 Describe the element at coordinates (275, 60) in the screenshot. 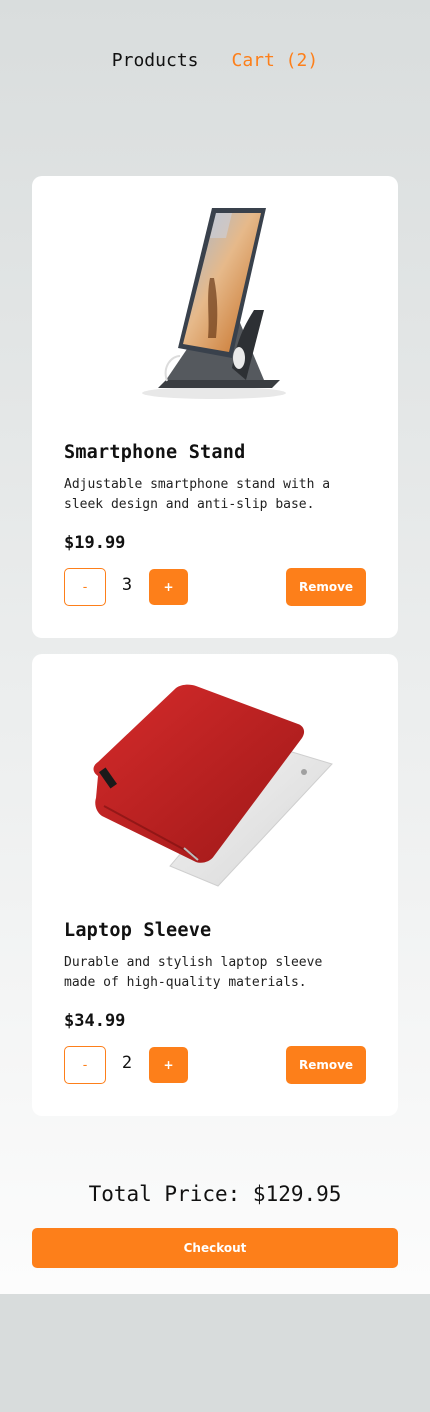

I see `nav-cart-link: Cart (2)` at that location.